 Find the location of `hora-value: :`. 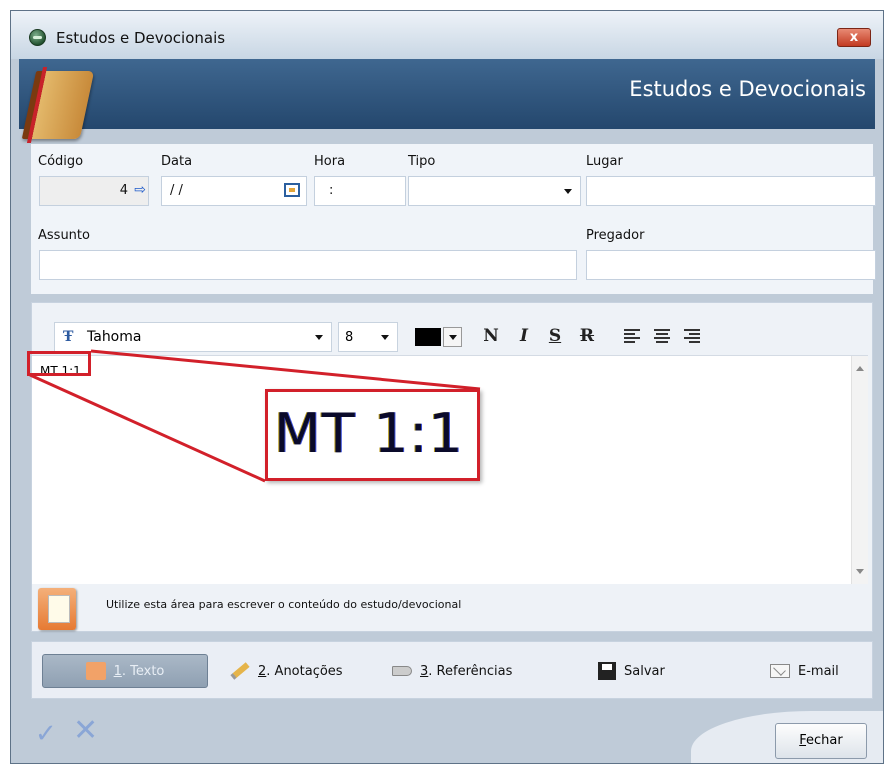

hora-value: : is located at coordinates (331, 190).